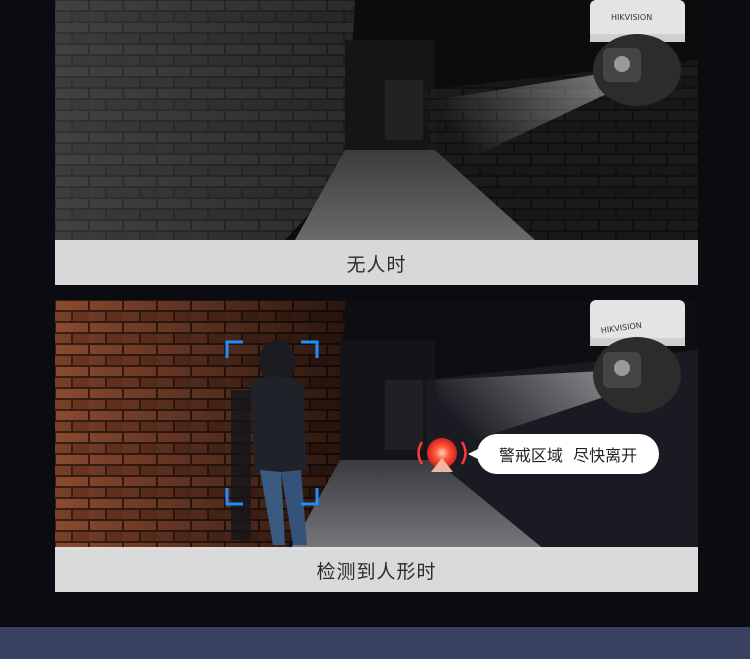 Image resolution: width=750 pixels, height=659 pixels. What do you see at coordinates (375, 643) in the screenshot?
I see `bottom-bar` at bounding box center [375, 643].